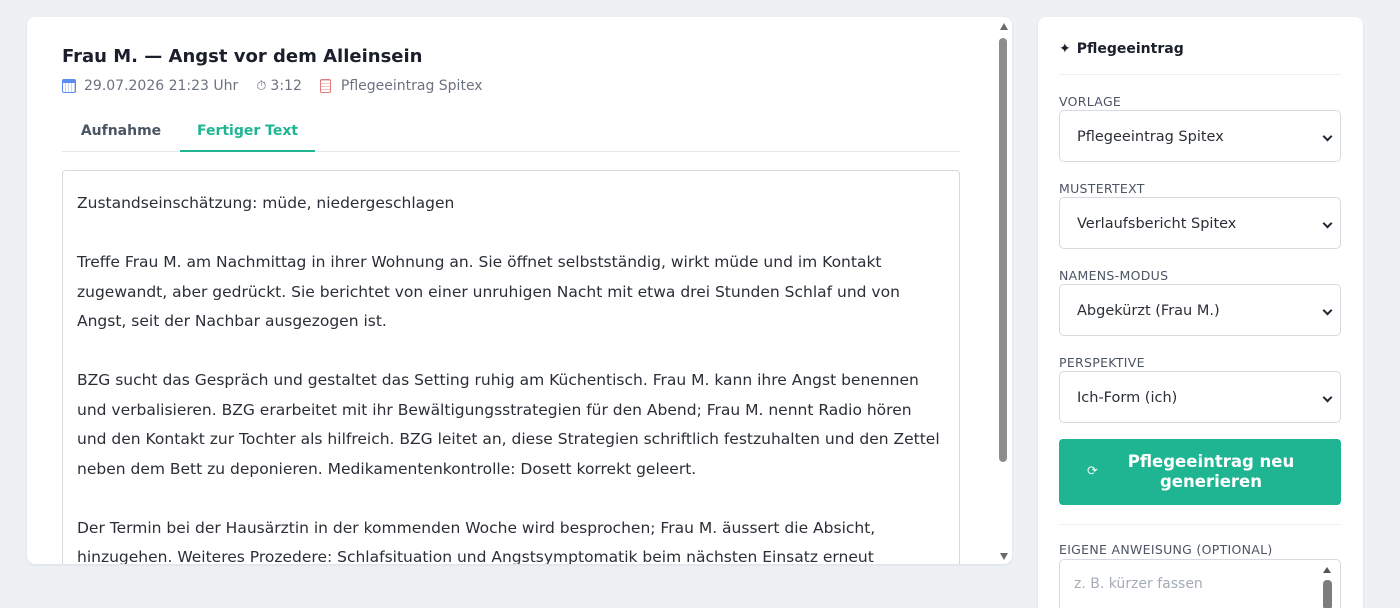 This screenshot has width=1400, height=608. I want to click on mustertext-value: Verlaufsbericht Spitex, so click(1157, 224).